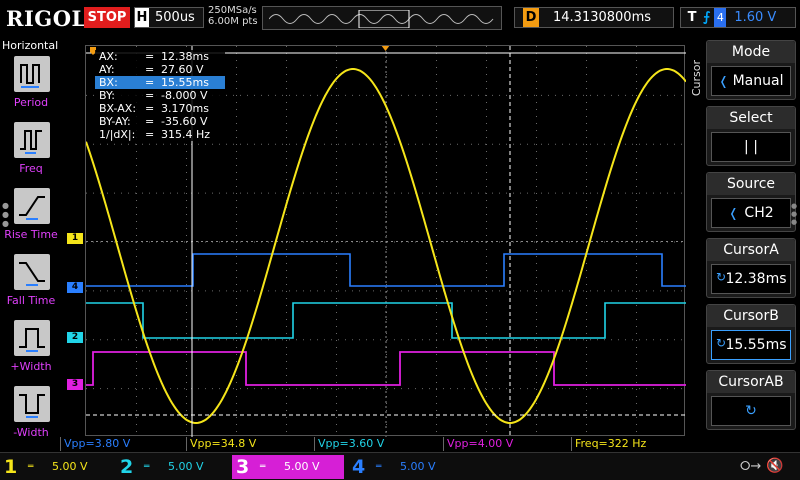  What do you see at coordinates (11, 467) in the screenshot?
I see `channel-1-number: 1` at bounding box center [11, 467].